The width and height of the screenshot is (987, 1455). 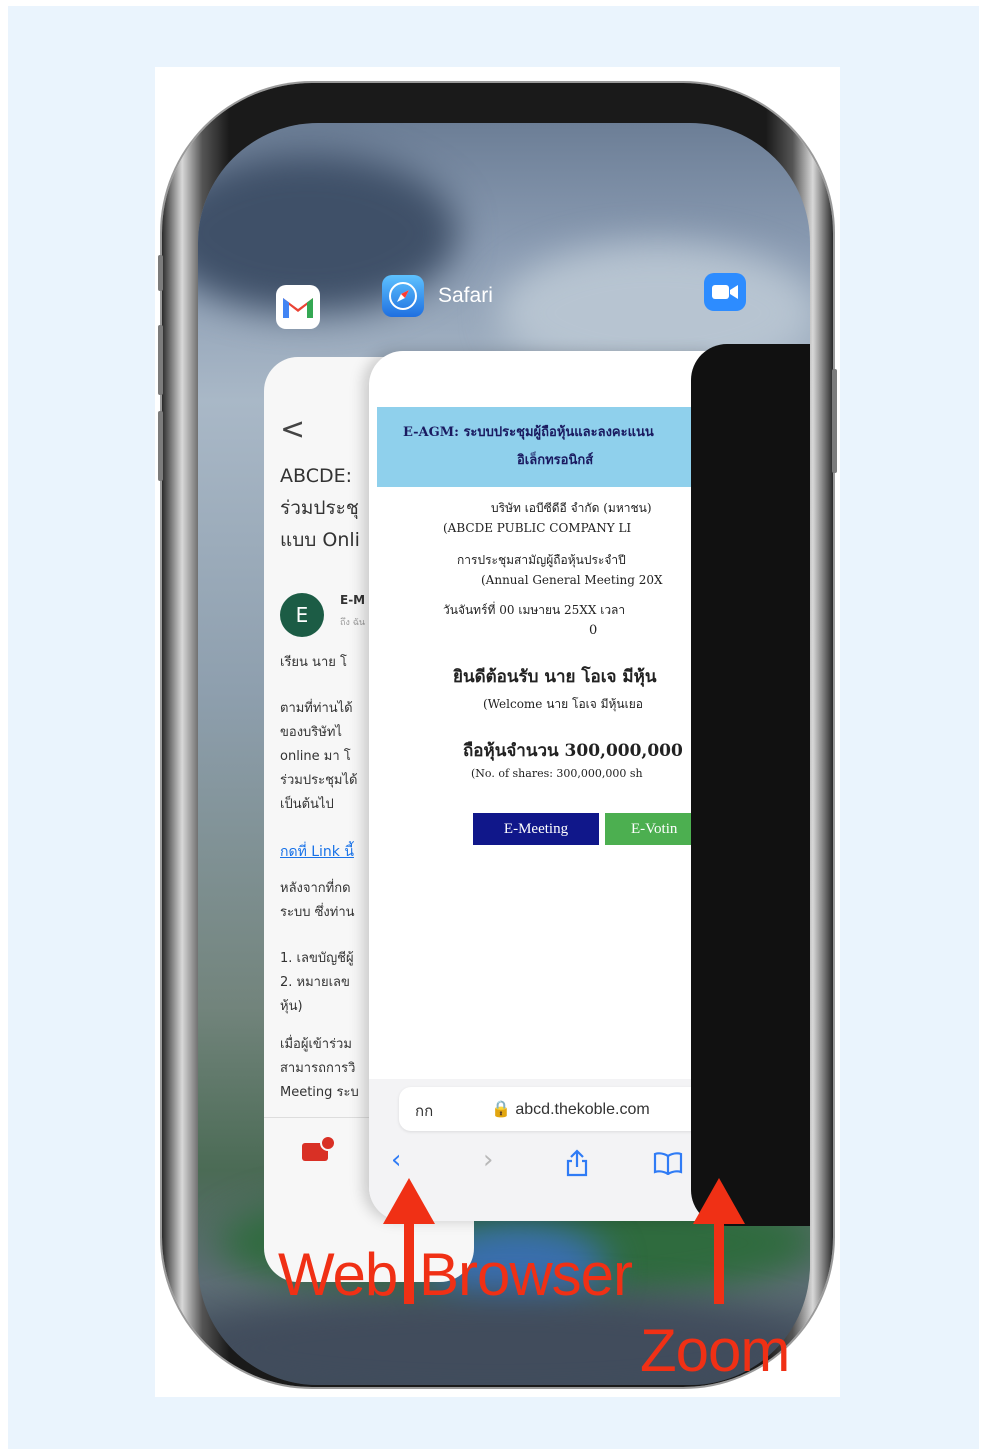 I want to click on email-body-line: ของบริษัทไ, so click(x=311, y=732).